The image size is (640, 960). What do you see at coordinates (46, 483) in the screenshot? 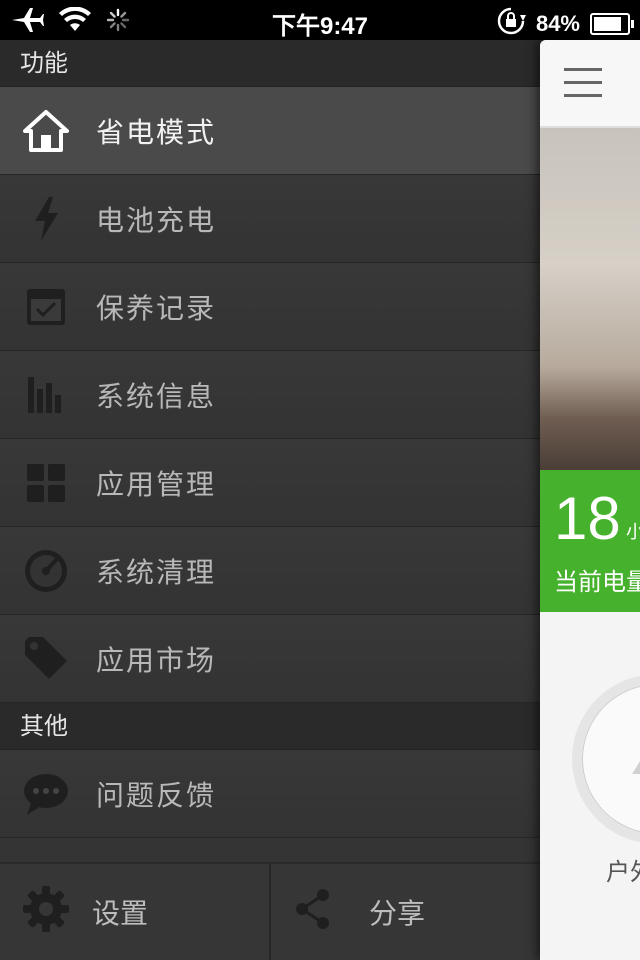
I see `grid-icon` at bounding box center [46, 483].